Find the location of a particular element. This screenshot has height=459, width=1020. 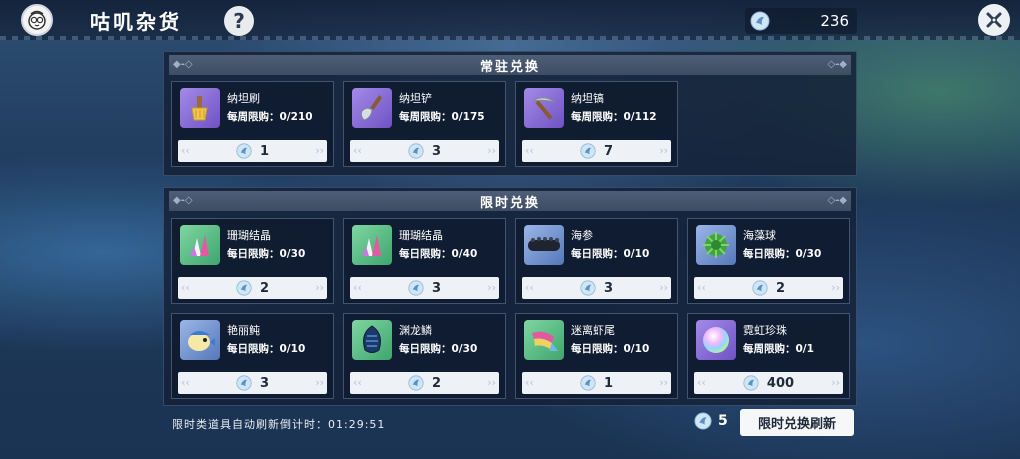

shop-logo-icon is located at coordinates (37, 20).